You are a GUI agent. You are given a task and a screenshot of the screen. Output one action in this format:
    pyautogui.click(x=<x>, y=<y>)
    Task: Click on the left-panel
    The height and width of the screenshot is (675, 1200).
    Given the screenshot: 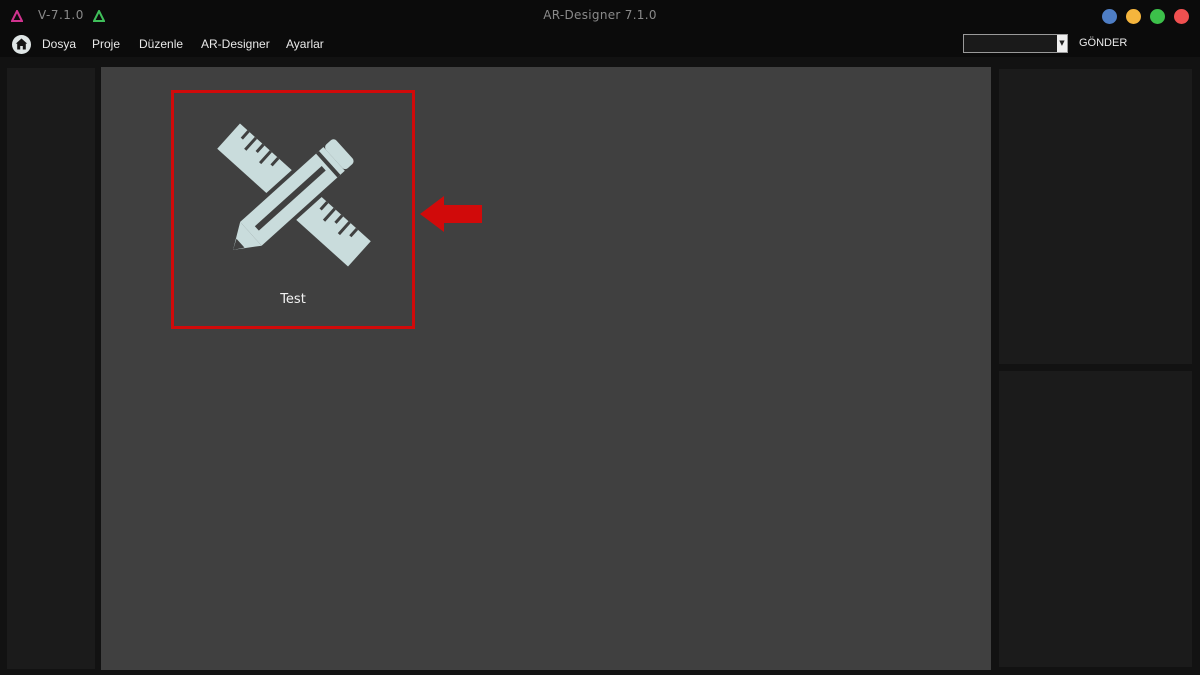 What is the action you would take?
    pyautogui.click(x=51, y=368)
    